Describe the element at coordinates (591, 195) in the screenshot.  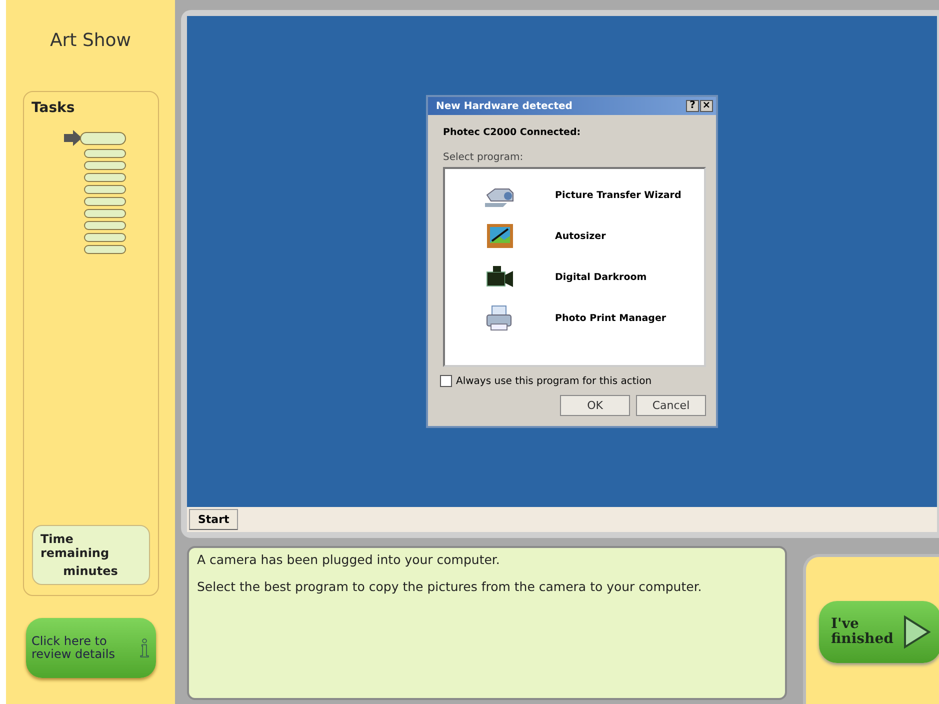
I see `program-option: Picture Transfer Wizard` at that location.